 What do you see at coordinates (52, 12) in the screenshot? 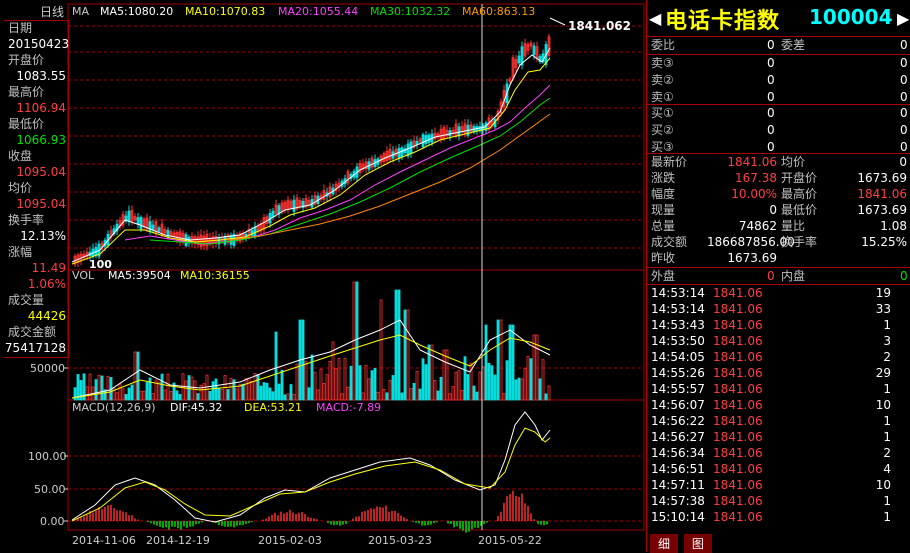
I see `period-label: 日线` at bounding box center [52, 12].